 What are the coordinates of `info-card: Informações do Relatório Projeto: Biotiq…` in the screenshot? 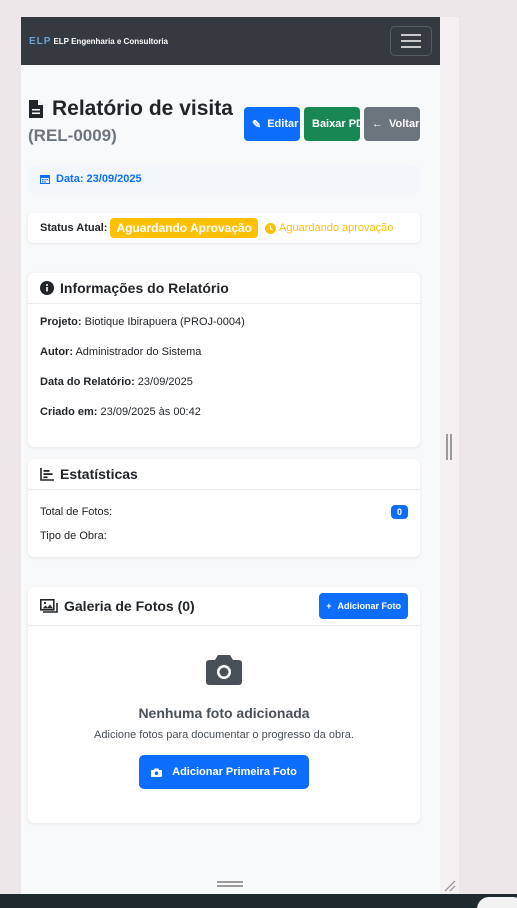 It's located at (224, 360).